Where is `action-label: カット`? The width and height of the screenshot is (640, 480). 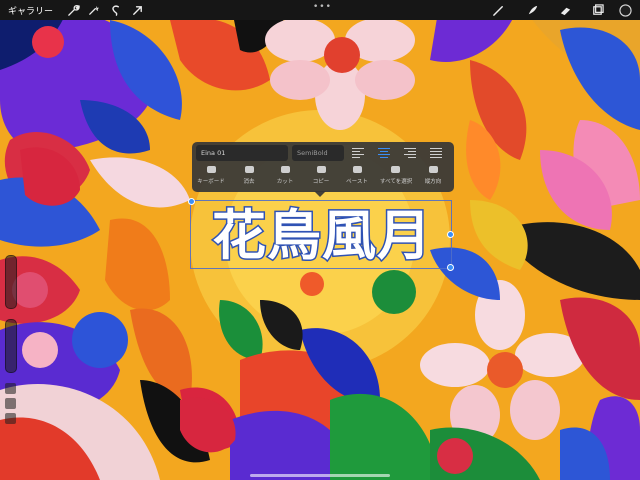 action-label: カット is located at coordinates (285, 182).